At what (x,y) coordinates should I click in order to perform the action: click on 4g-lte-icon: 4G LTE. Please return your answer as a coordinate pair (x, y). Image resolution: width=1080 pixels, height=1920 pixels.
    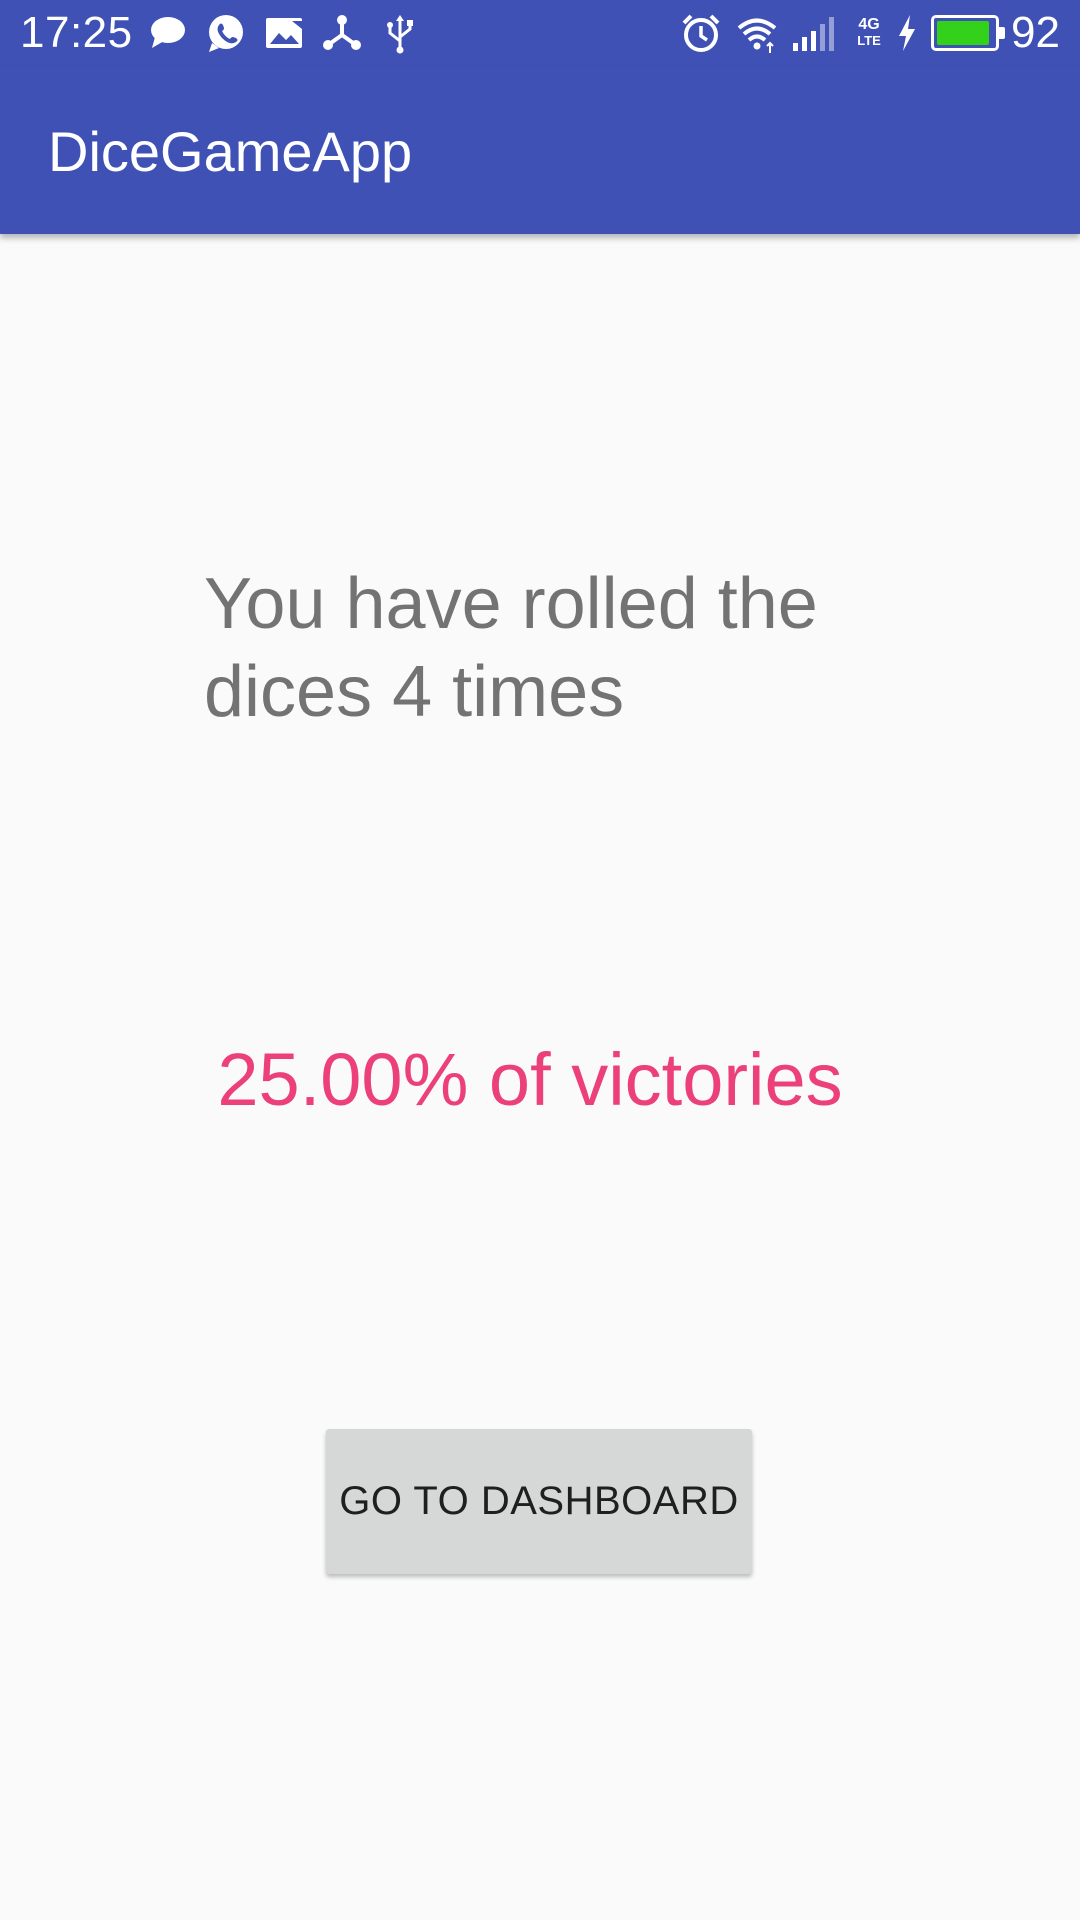
    Looking at the image, I should click on (869, 33).